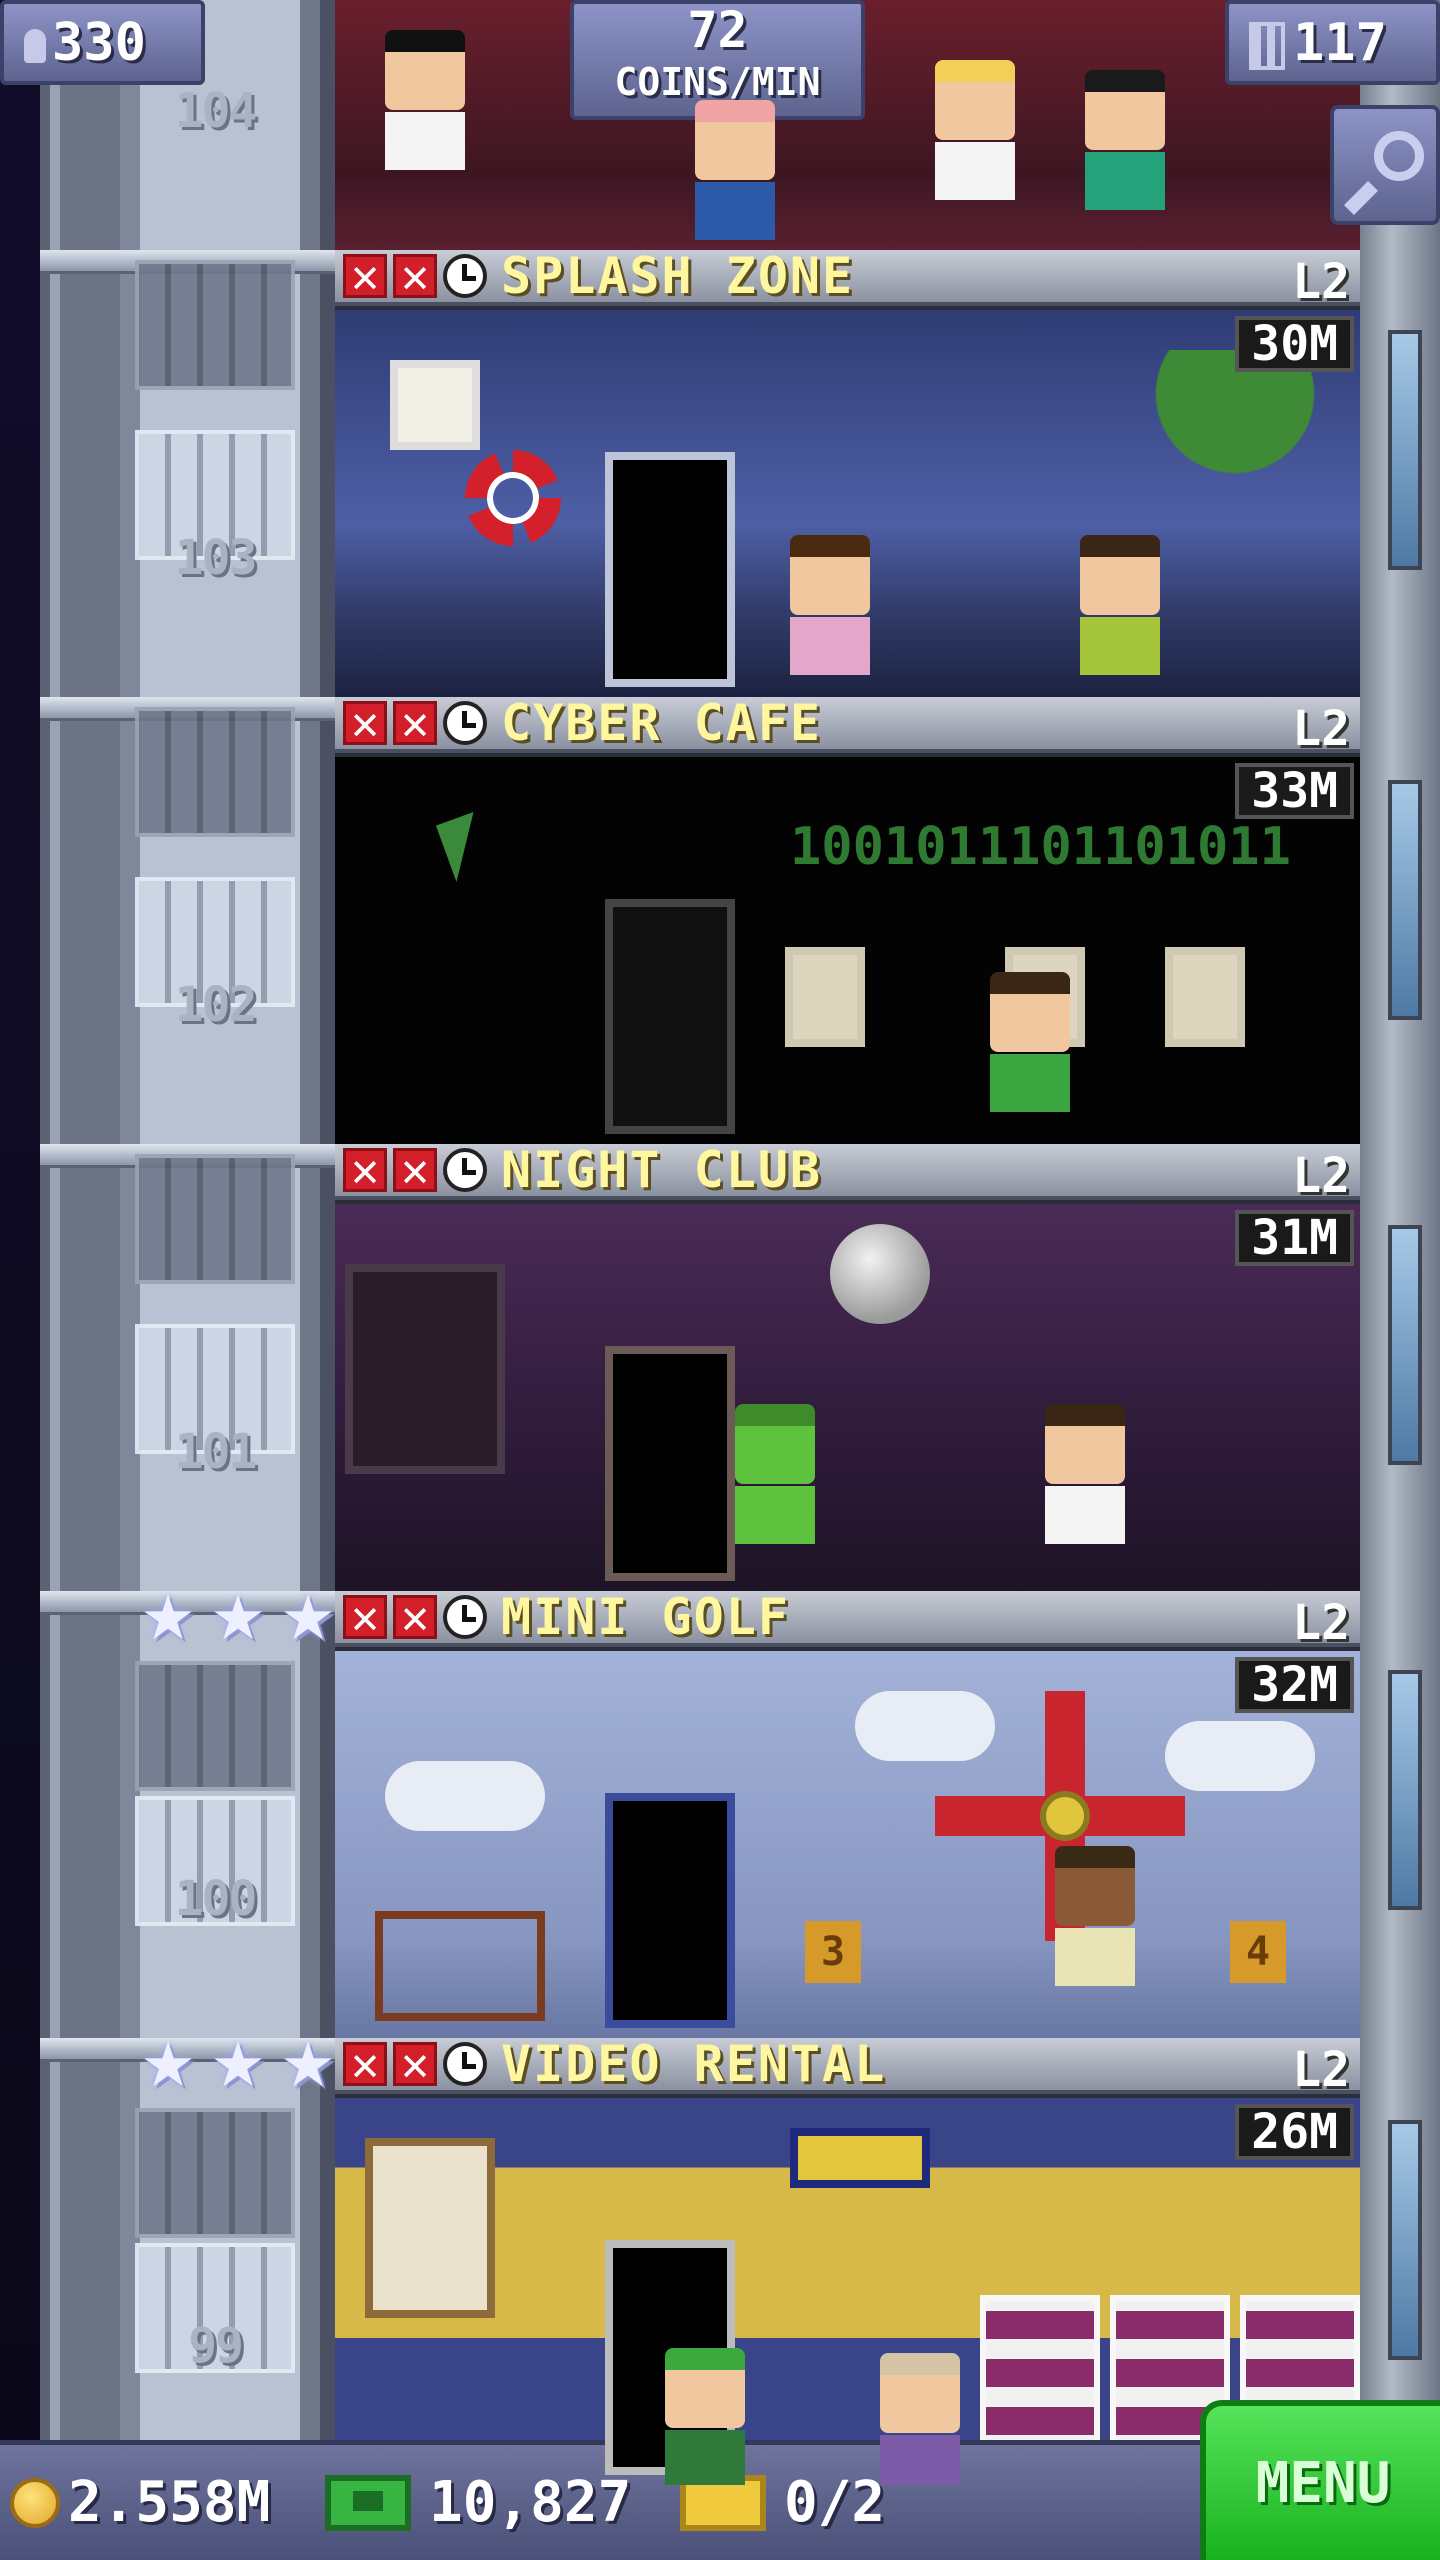  What do you see at coordinates (847, 725) in the screenshot?
I see `floor-title-bar: ✕ ✕ CYBER CAFE L2` at bounding box center [847, 725].